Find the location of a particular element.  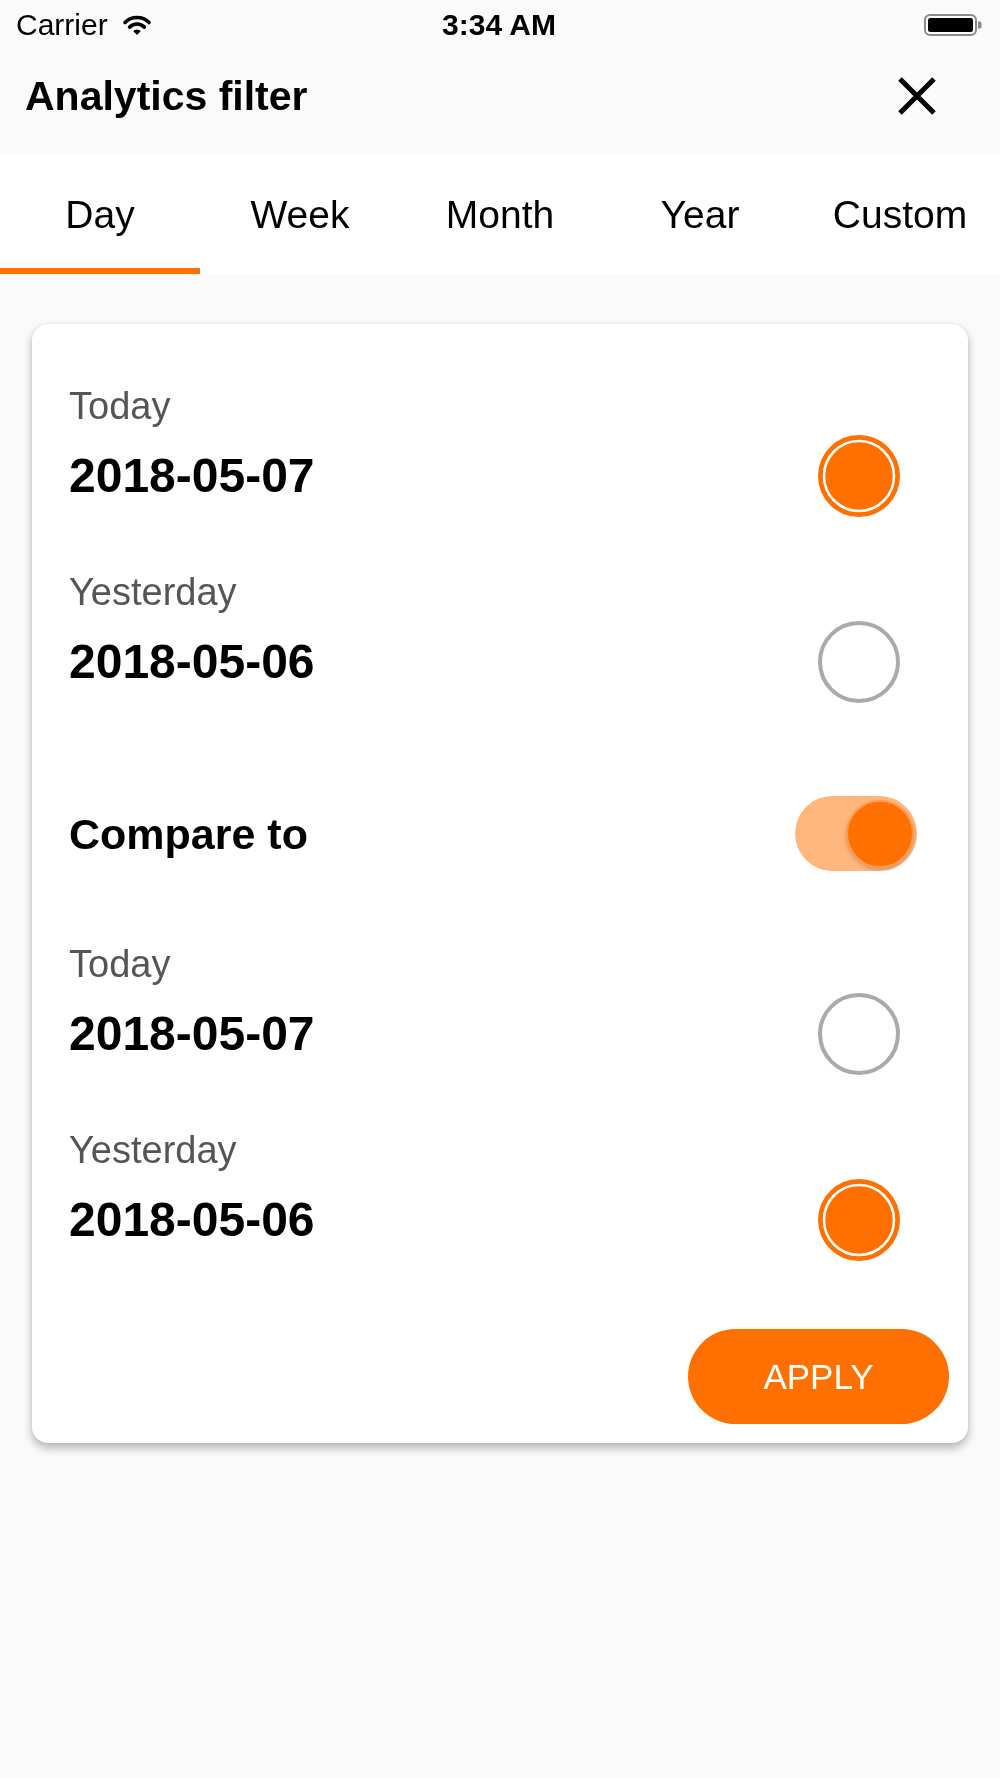

tab: Year is located at coordinates (700, 213).